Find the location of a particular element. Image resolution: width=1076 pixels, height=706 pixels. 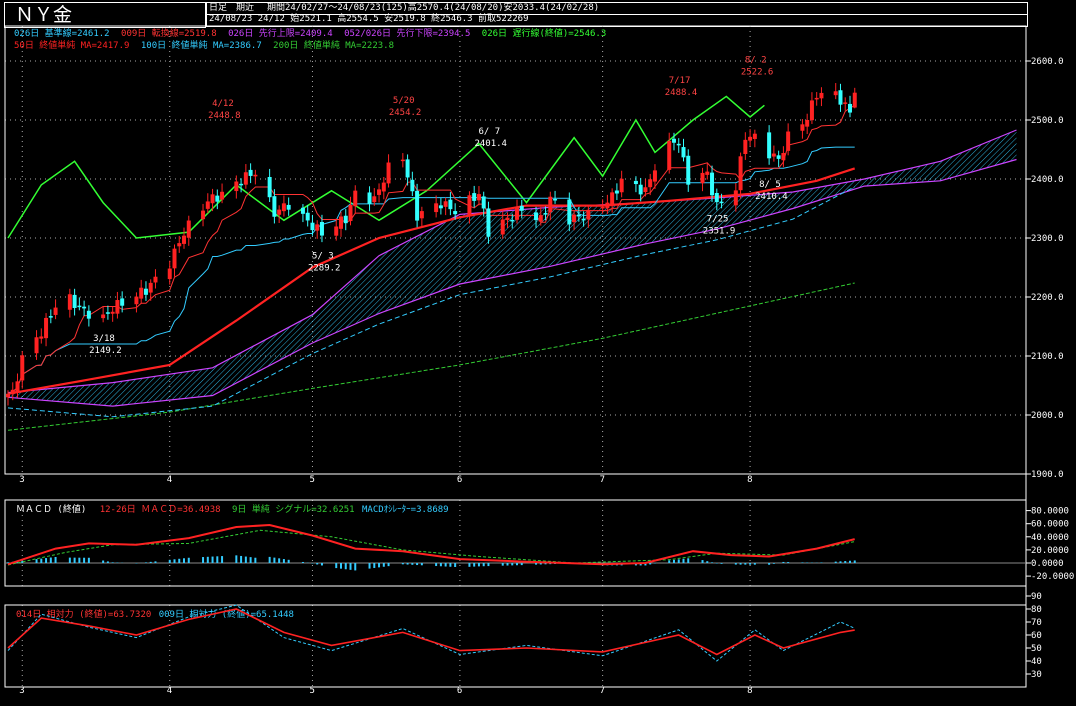

annotation-date: 6/ 7 is located at coordinates (489, 132).